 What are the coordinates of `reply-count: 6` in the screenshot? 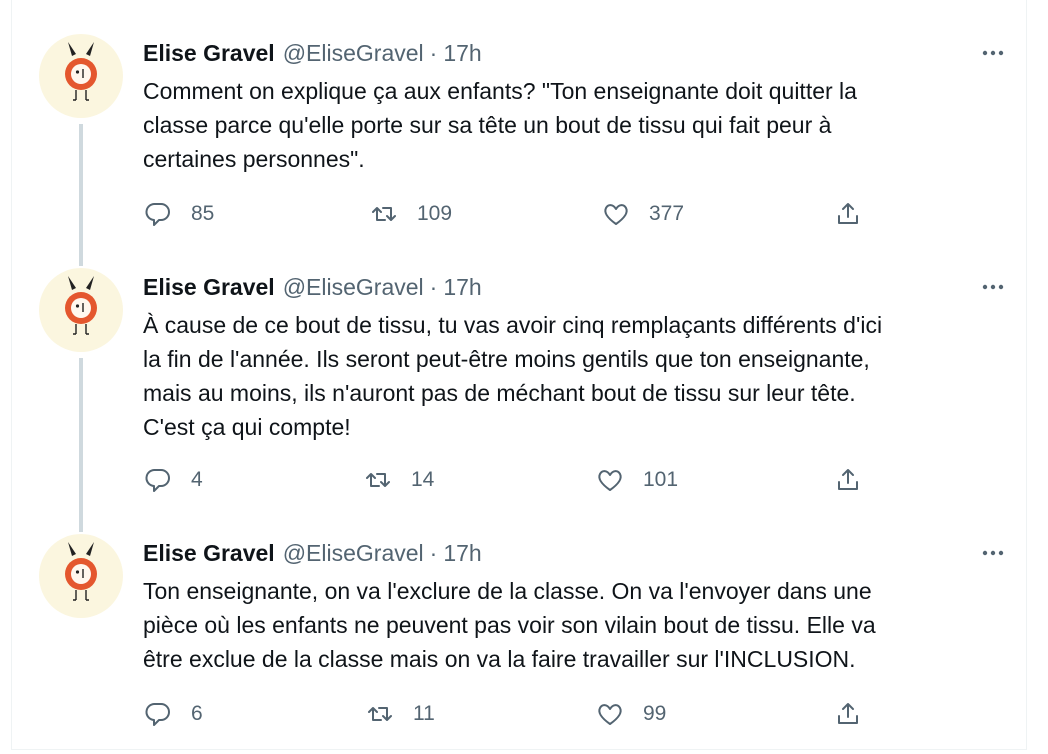 It's located at (197, 713).